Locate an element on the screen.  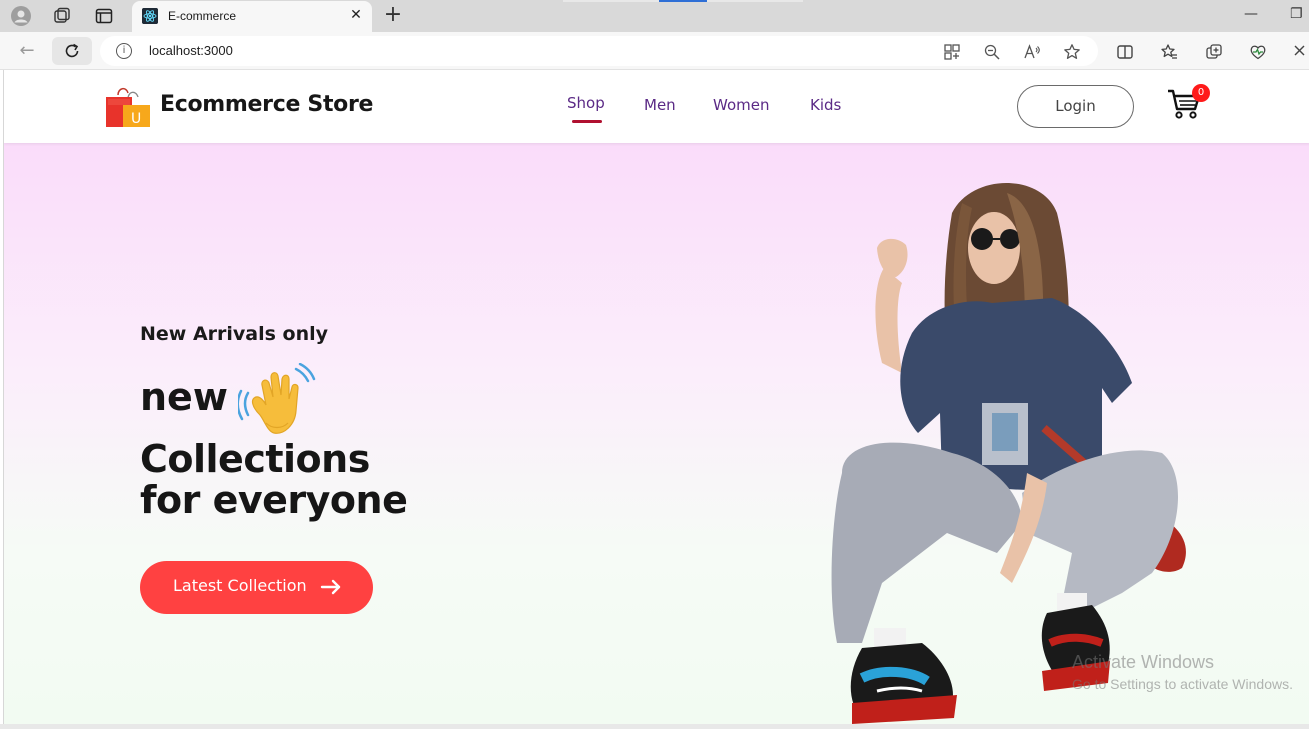
cart-count-badge: 0 is located at coordinates (1201, 93).